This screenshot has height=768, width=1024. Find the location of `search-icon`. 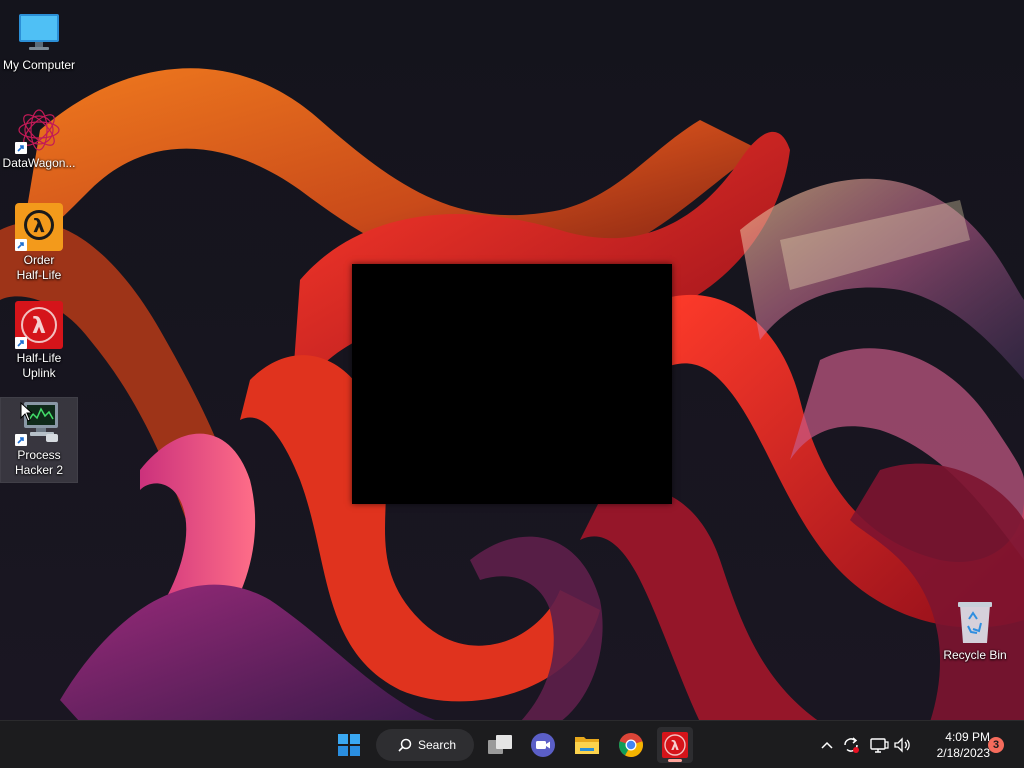

search-icon is located at coordinates (405, 745).